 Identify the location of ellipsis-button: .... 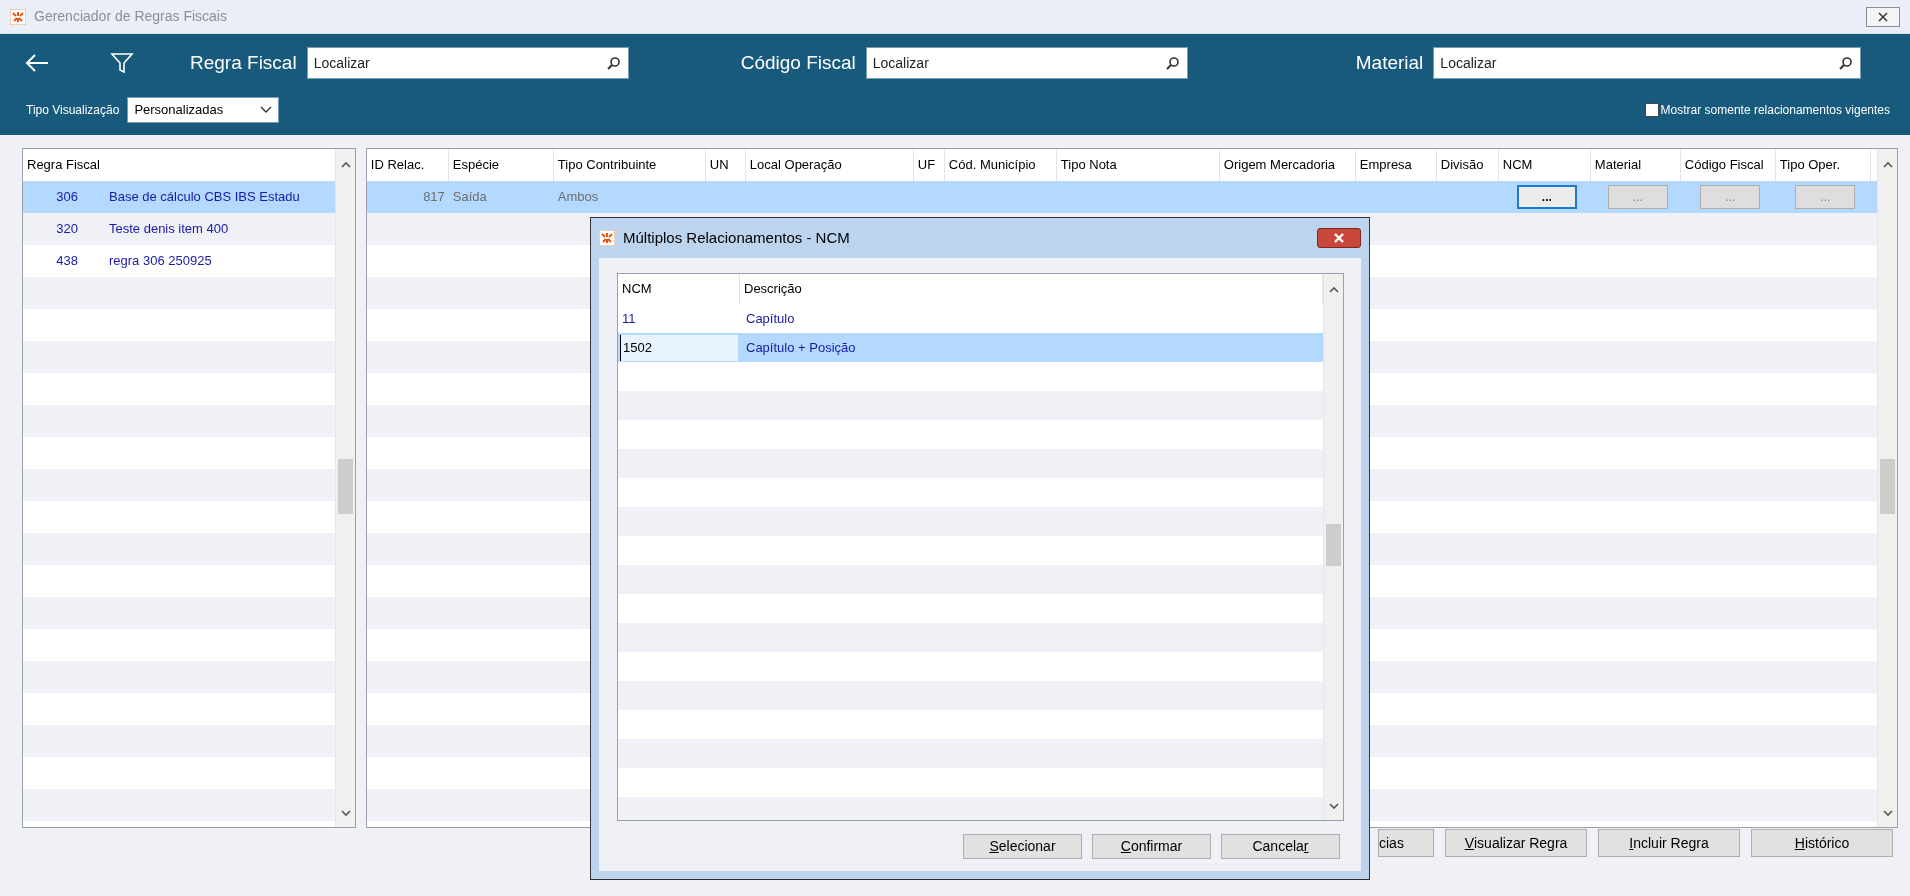
(1546, 197).